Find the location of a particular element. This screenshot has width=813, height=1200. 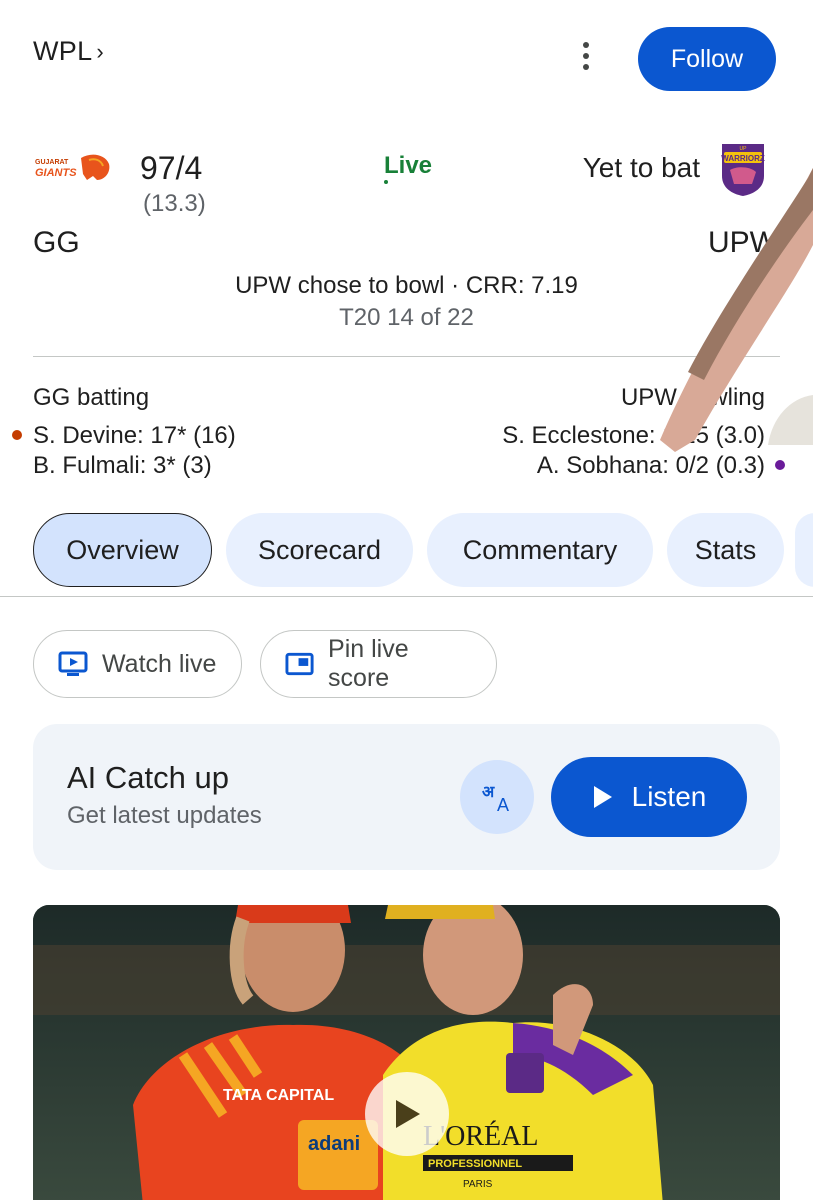

ai-card-title: AI Catch up is located at coordinates (148, 777).